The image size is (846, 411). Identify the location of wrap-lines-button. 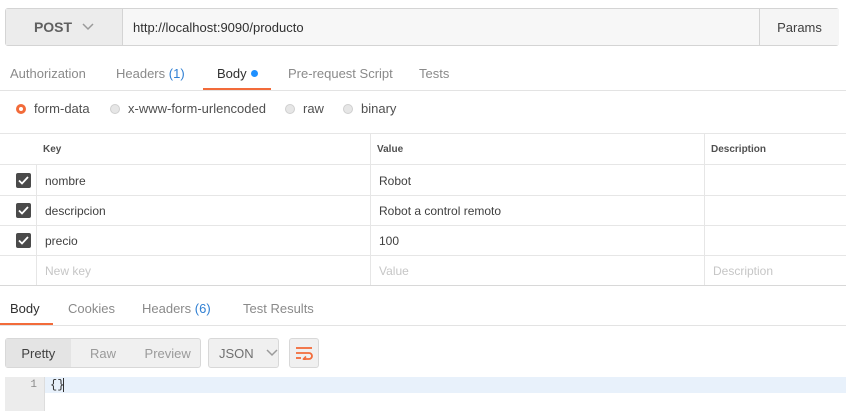
(304, 353).